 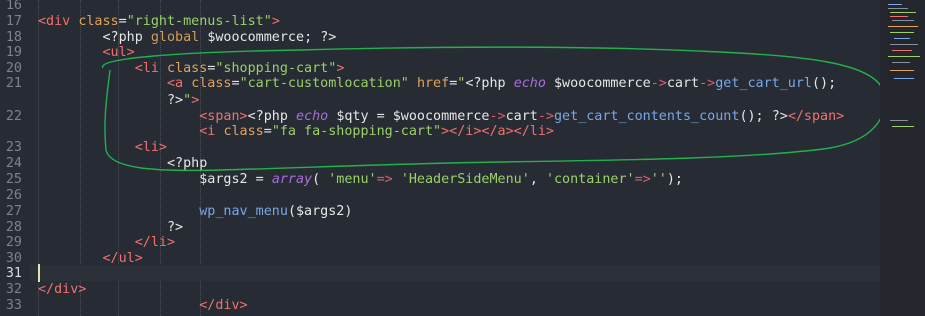 I want to click on code-text: </ul>, so click(x=90, y=259).